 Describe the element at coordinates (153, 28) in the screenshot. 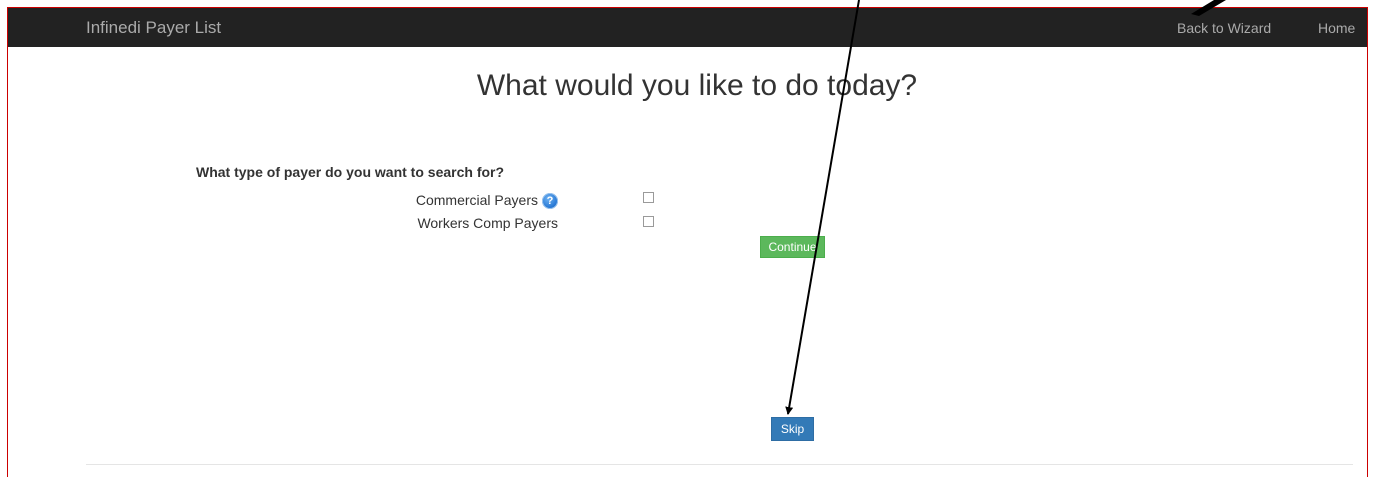

I see `navbar-brand: Infinedi Payer List` at that location.